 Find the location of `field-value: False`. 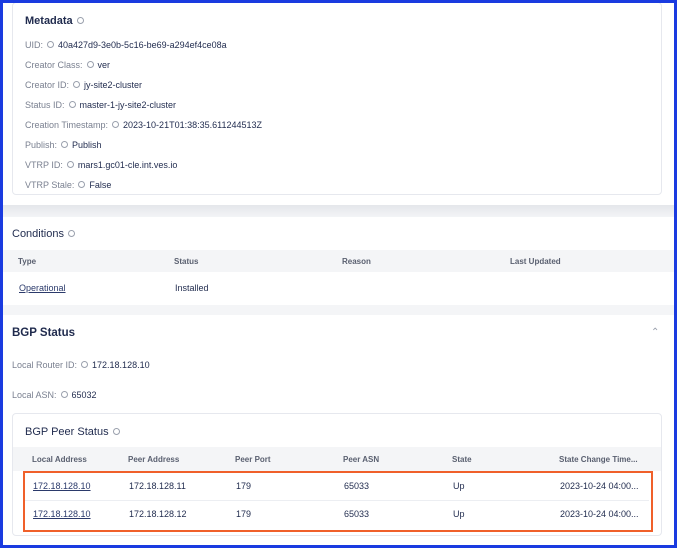

field-value: False is located at coordinates (100, 185).